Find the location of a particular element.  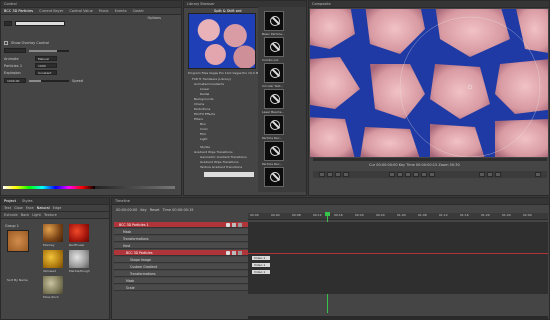

timeline-key: Key is located at coordinates (143, 210).